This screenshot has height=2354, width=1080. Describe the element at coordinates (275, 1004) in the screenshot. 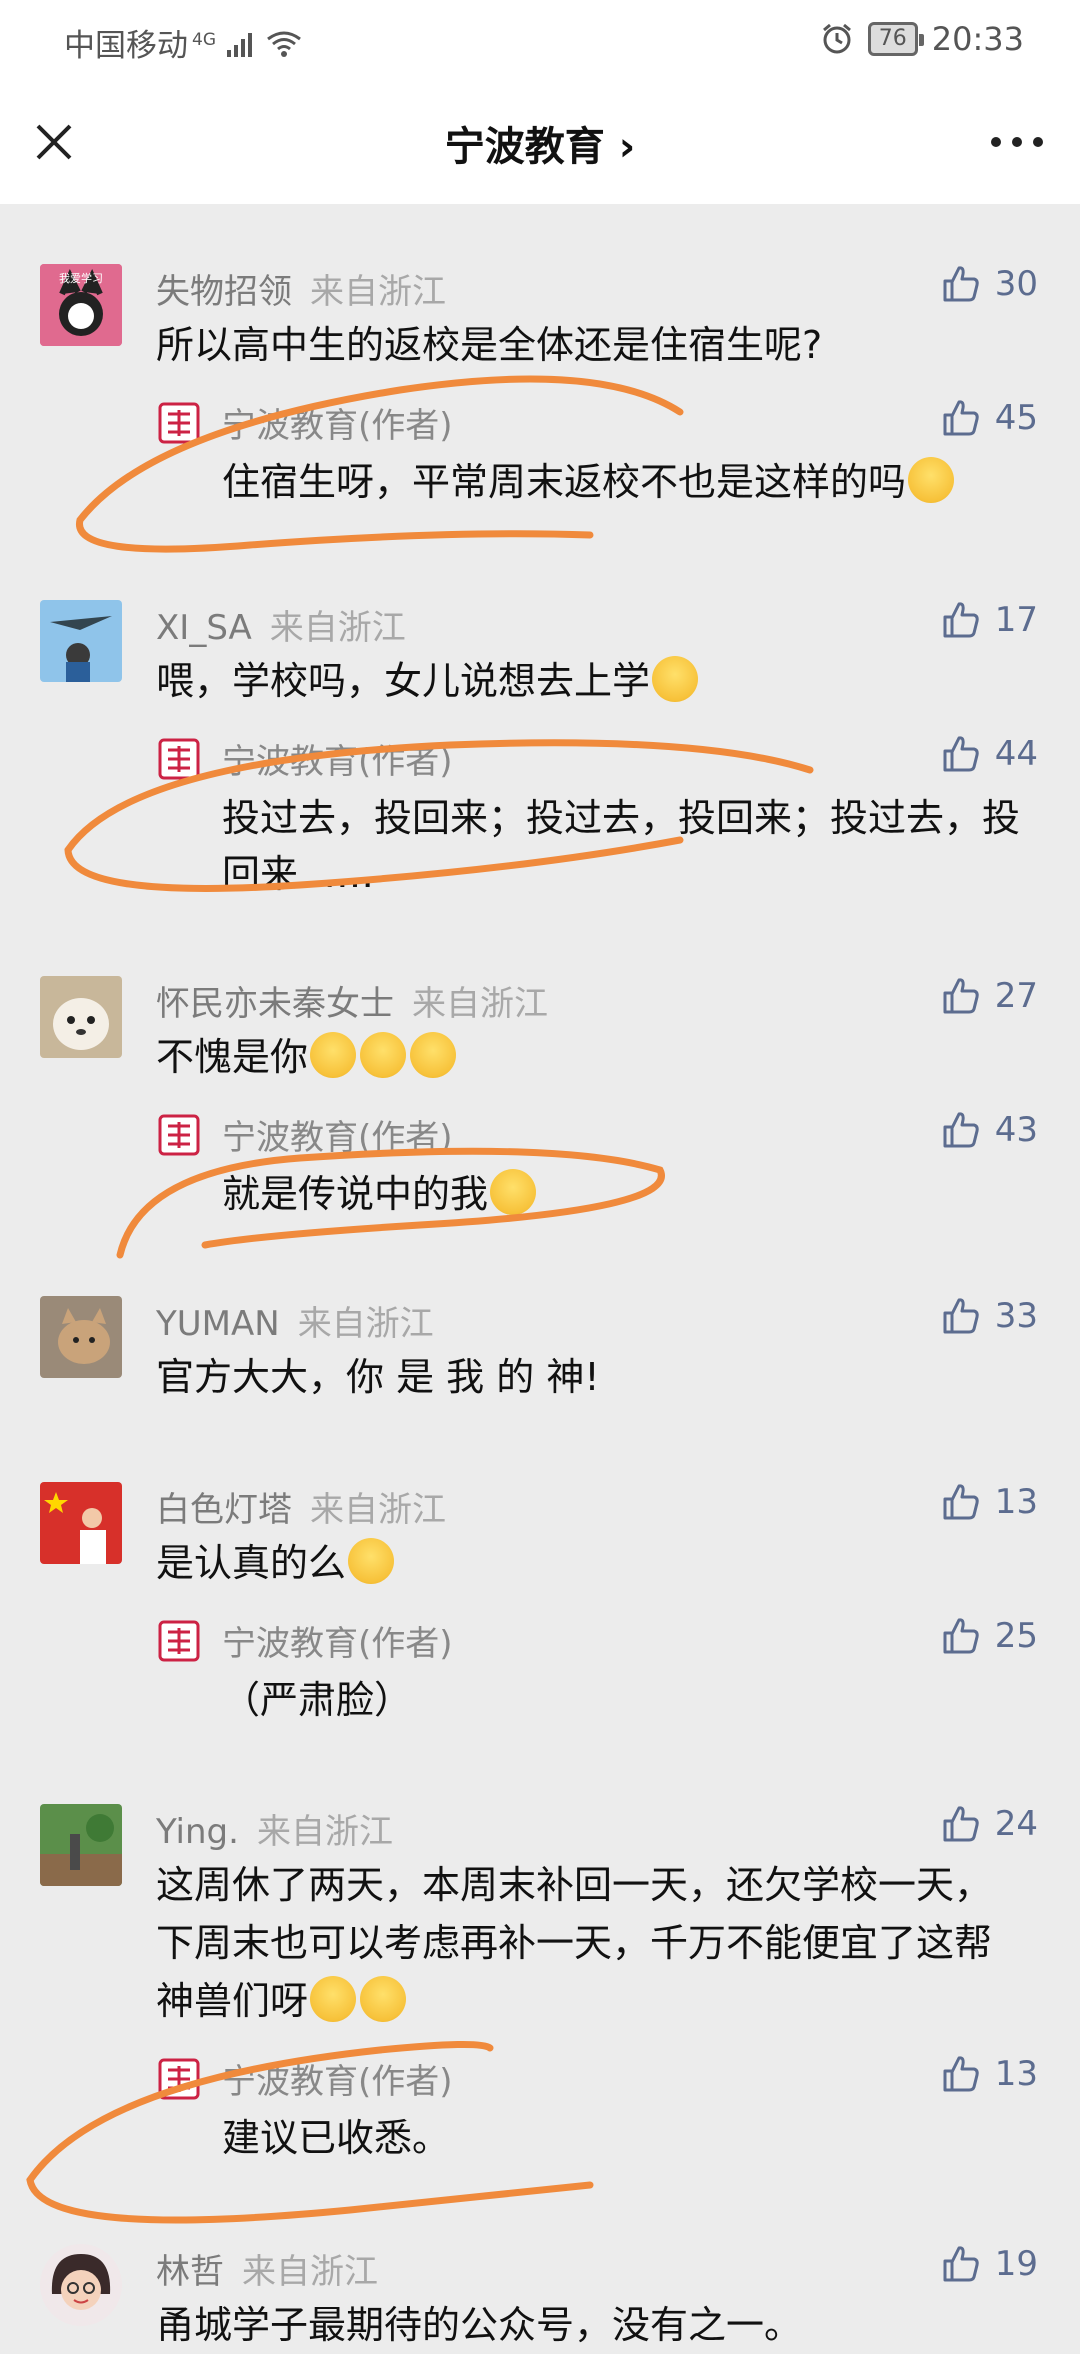

I see `commenter-name: 怀民亦未秦女士` at that location.